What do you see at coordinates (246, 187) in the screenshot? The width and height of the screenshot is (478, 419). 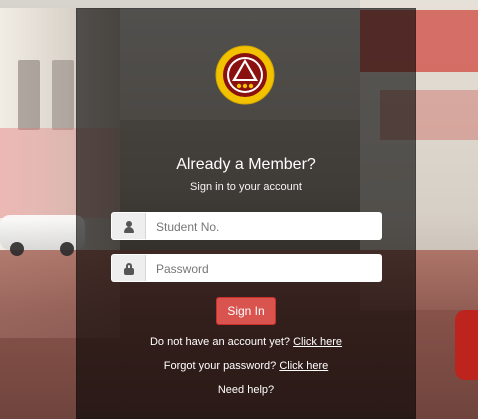 I see `login-subtitle: Sign in to your account` at bounding box center [246, 187].